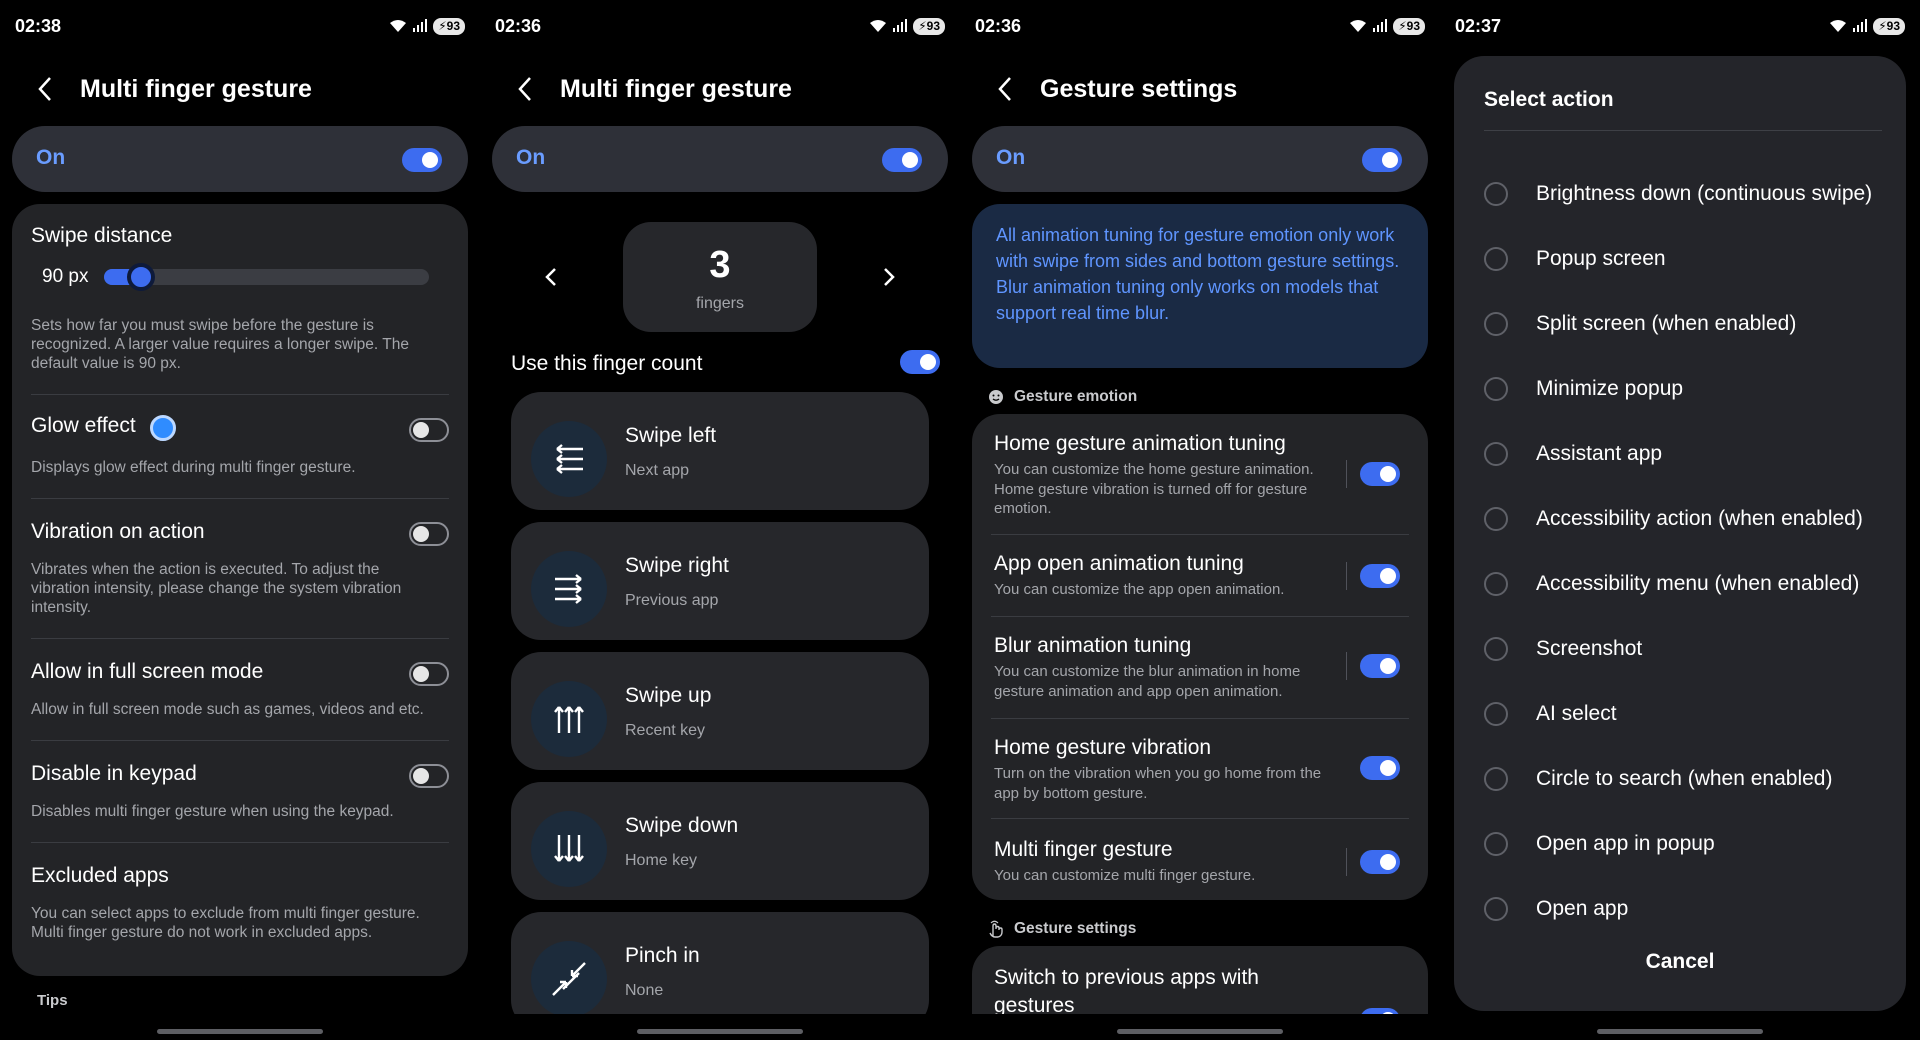 The width and height of the screenshot is (1920, 1040). I want to click on action-option: Popup screen, so click(1690, 259).